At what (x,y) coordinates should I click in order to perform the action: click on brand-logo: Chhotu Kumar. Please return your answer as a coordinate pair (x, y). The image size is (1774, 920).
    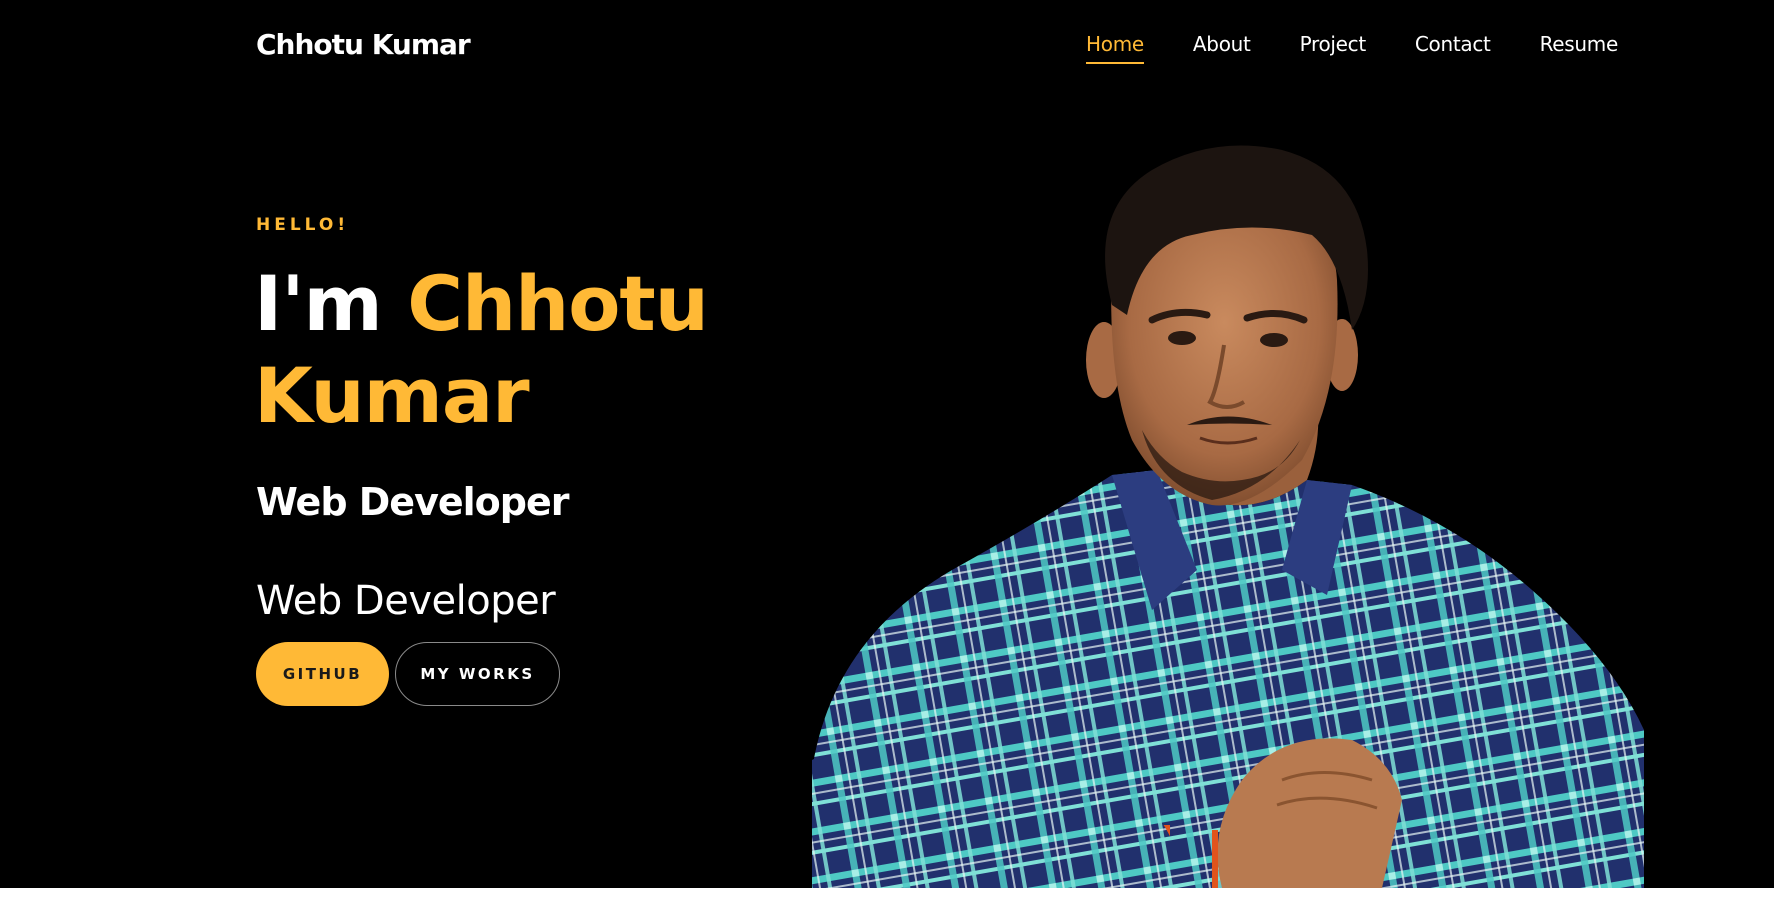
    Looking at the image, I should click on (363, 44).